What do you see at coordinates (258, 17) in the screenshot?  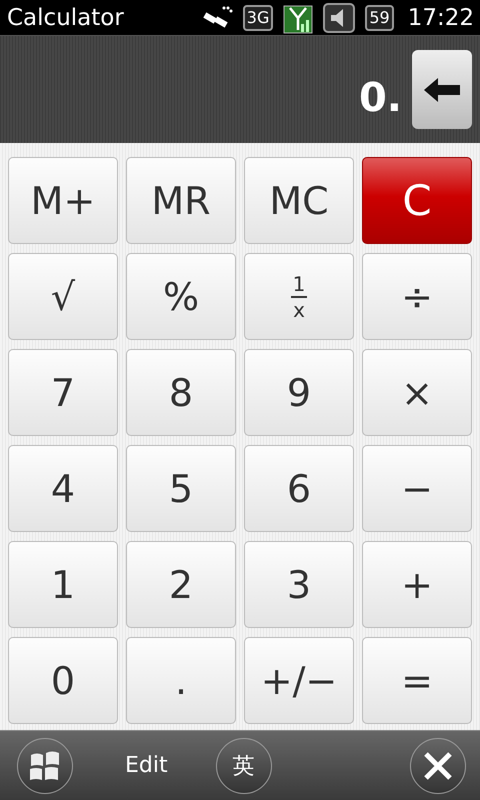 I see `network-indicator: 3G` at bounding box center [258, 17].